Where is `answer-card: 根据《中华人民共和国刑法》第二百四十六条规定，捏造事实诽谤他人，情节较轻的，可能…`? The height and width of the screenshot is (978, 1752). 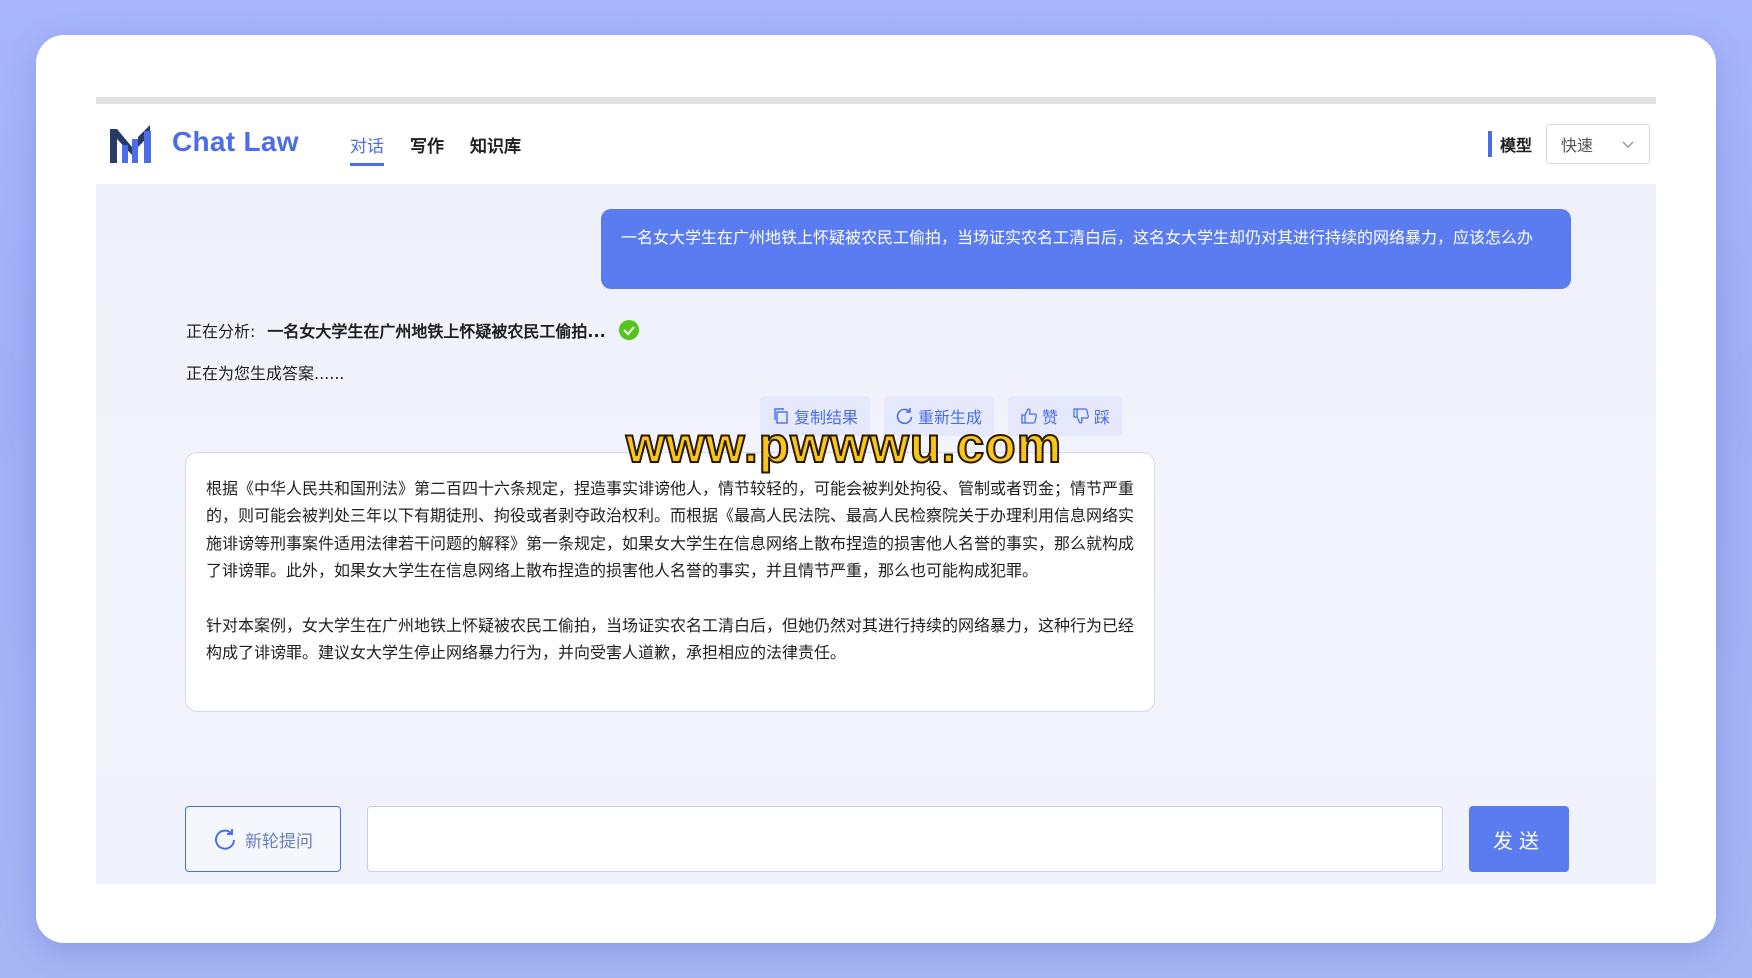
answer-card: 根据《中华人民共和国刑法》第二百四十六条规定，捏造事实诽谤他人，情节较轻的，可能… is located at coordinates (670, 582).